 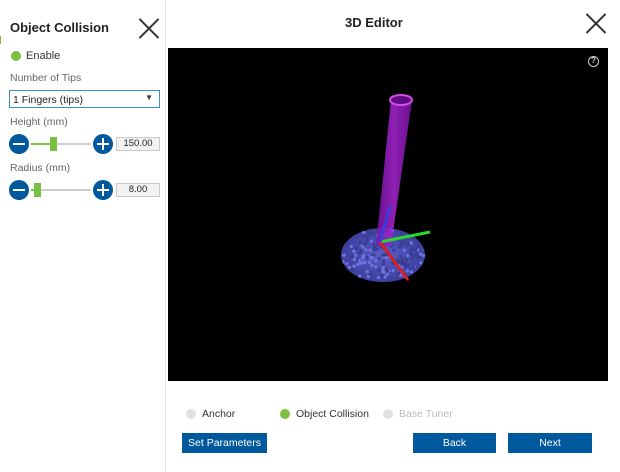 I want to click on dropdown-arrow-icon: ▼, so click(x=149, y=97).